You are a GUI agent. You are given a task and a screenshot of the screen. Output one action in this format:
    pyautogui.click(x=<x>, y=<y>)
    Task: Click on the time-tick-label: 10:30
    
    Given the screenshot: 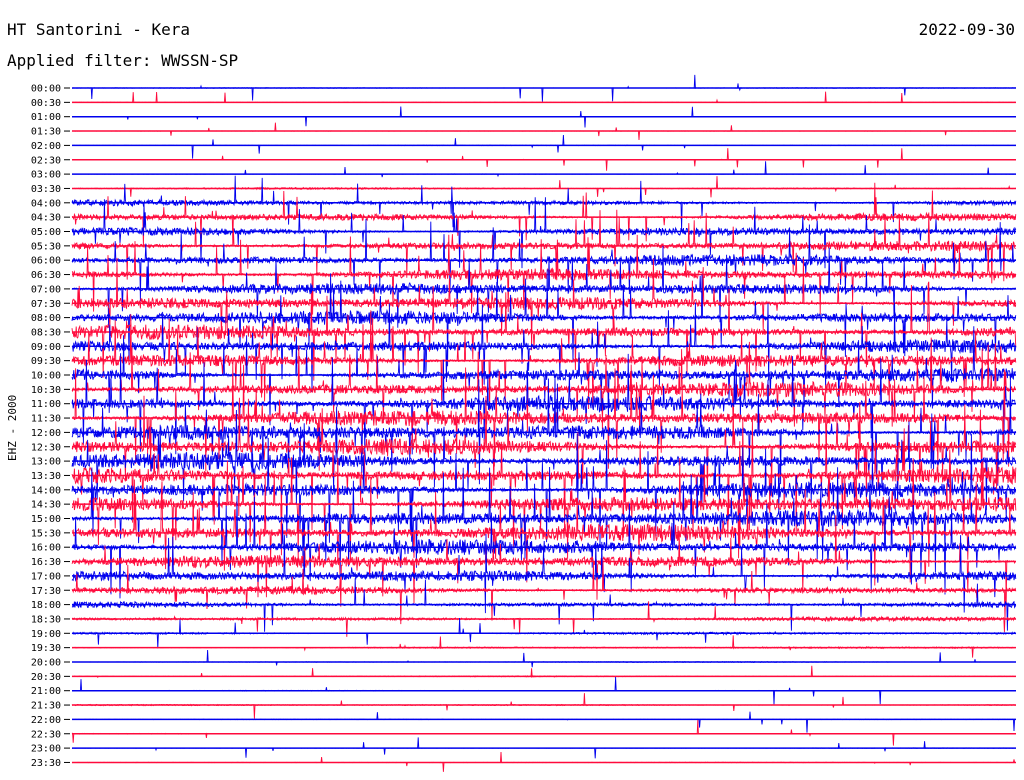 What is the action you would take?
    pyautogui.click(x=46, y=390)
    